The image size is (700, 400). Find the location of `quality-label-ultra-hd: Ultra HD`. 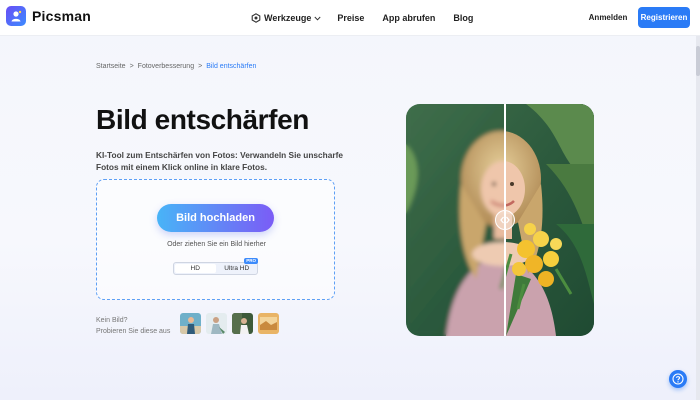

quality-label-ultra-hd: Ultra HD is located at coordinates (237, 268).